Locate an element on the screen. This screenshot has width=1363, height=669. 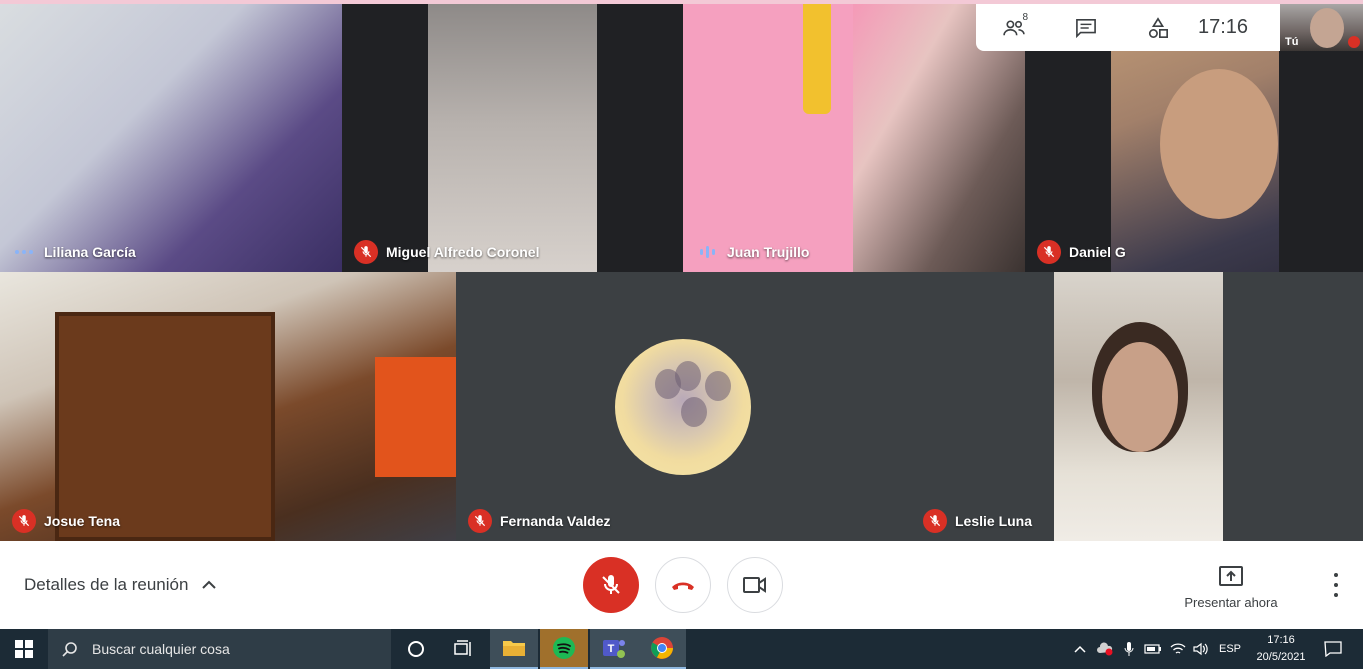
file-explorer-button is located at coordinates (514, 649).